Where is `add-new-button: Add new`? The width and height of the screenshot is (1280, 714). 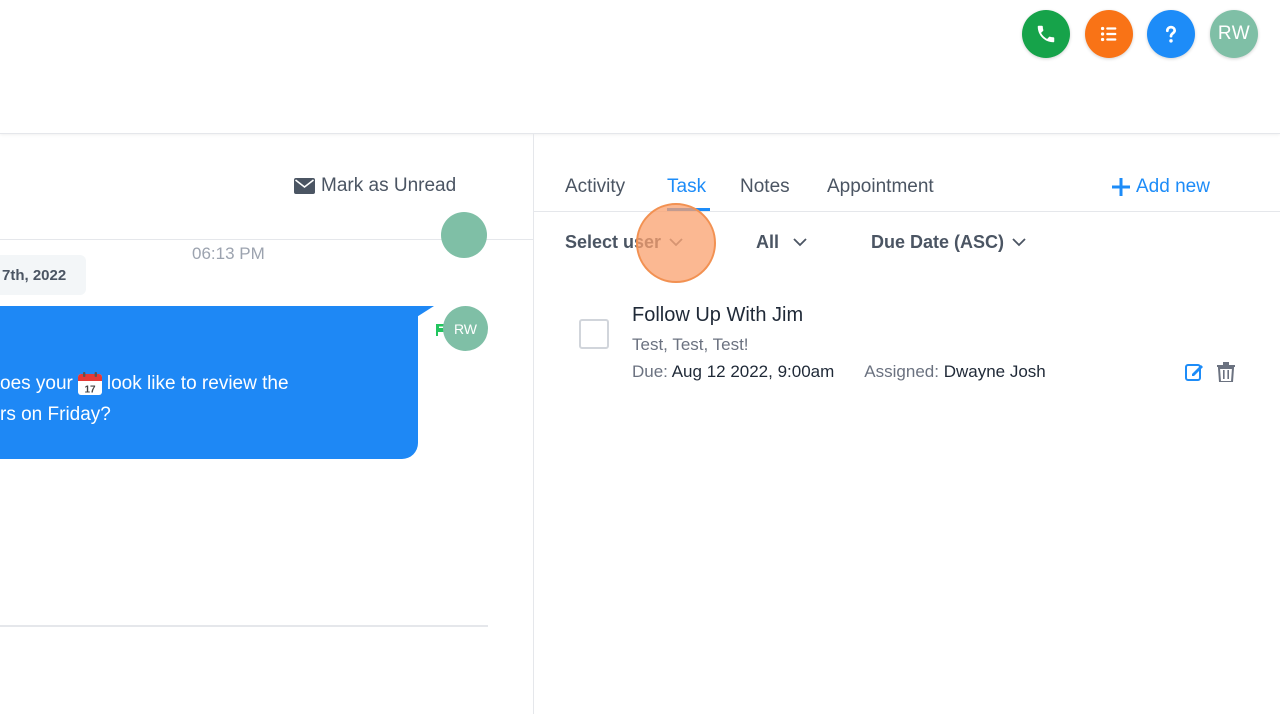
add-new-button: Add new is located at coordinates (1161, 187).